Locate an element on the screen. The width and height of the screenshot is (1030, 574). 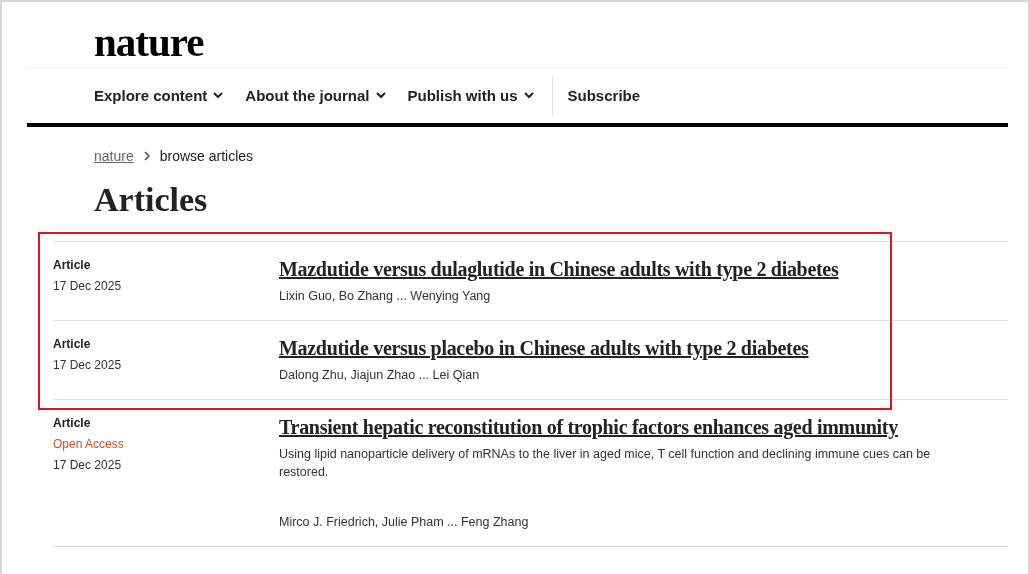
chevron-right-icon is located at coordinates (146, 156).